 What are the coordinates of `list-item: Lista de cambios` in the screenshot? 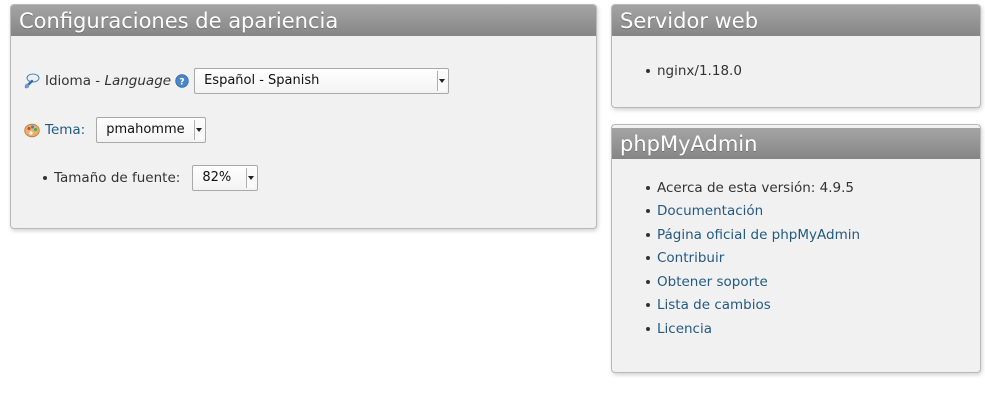 It's located at (753, 306).